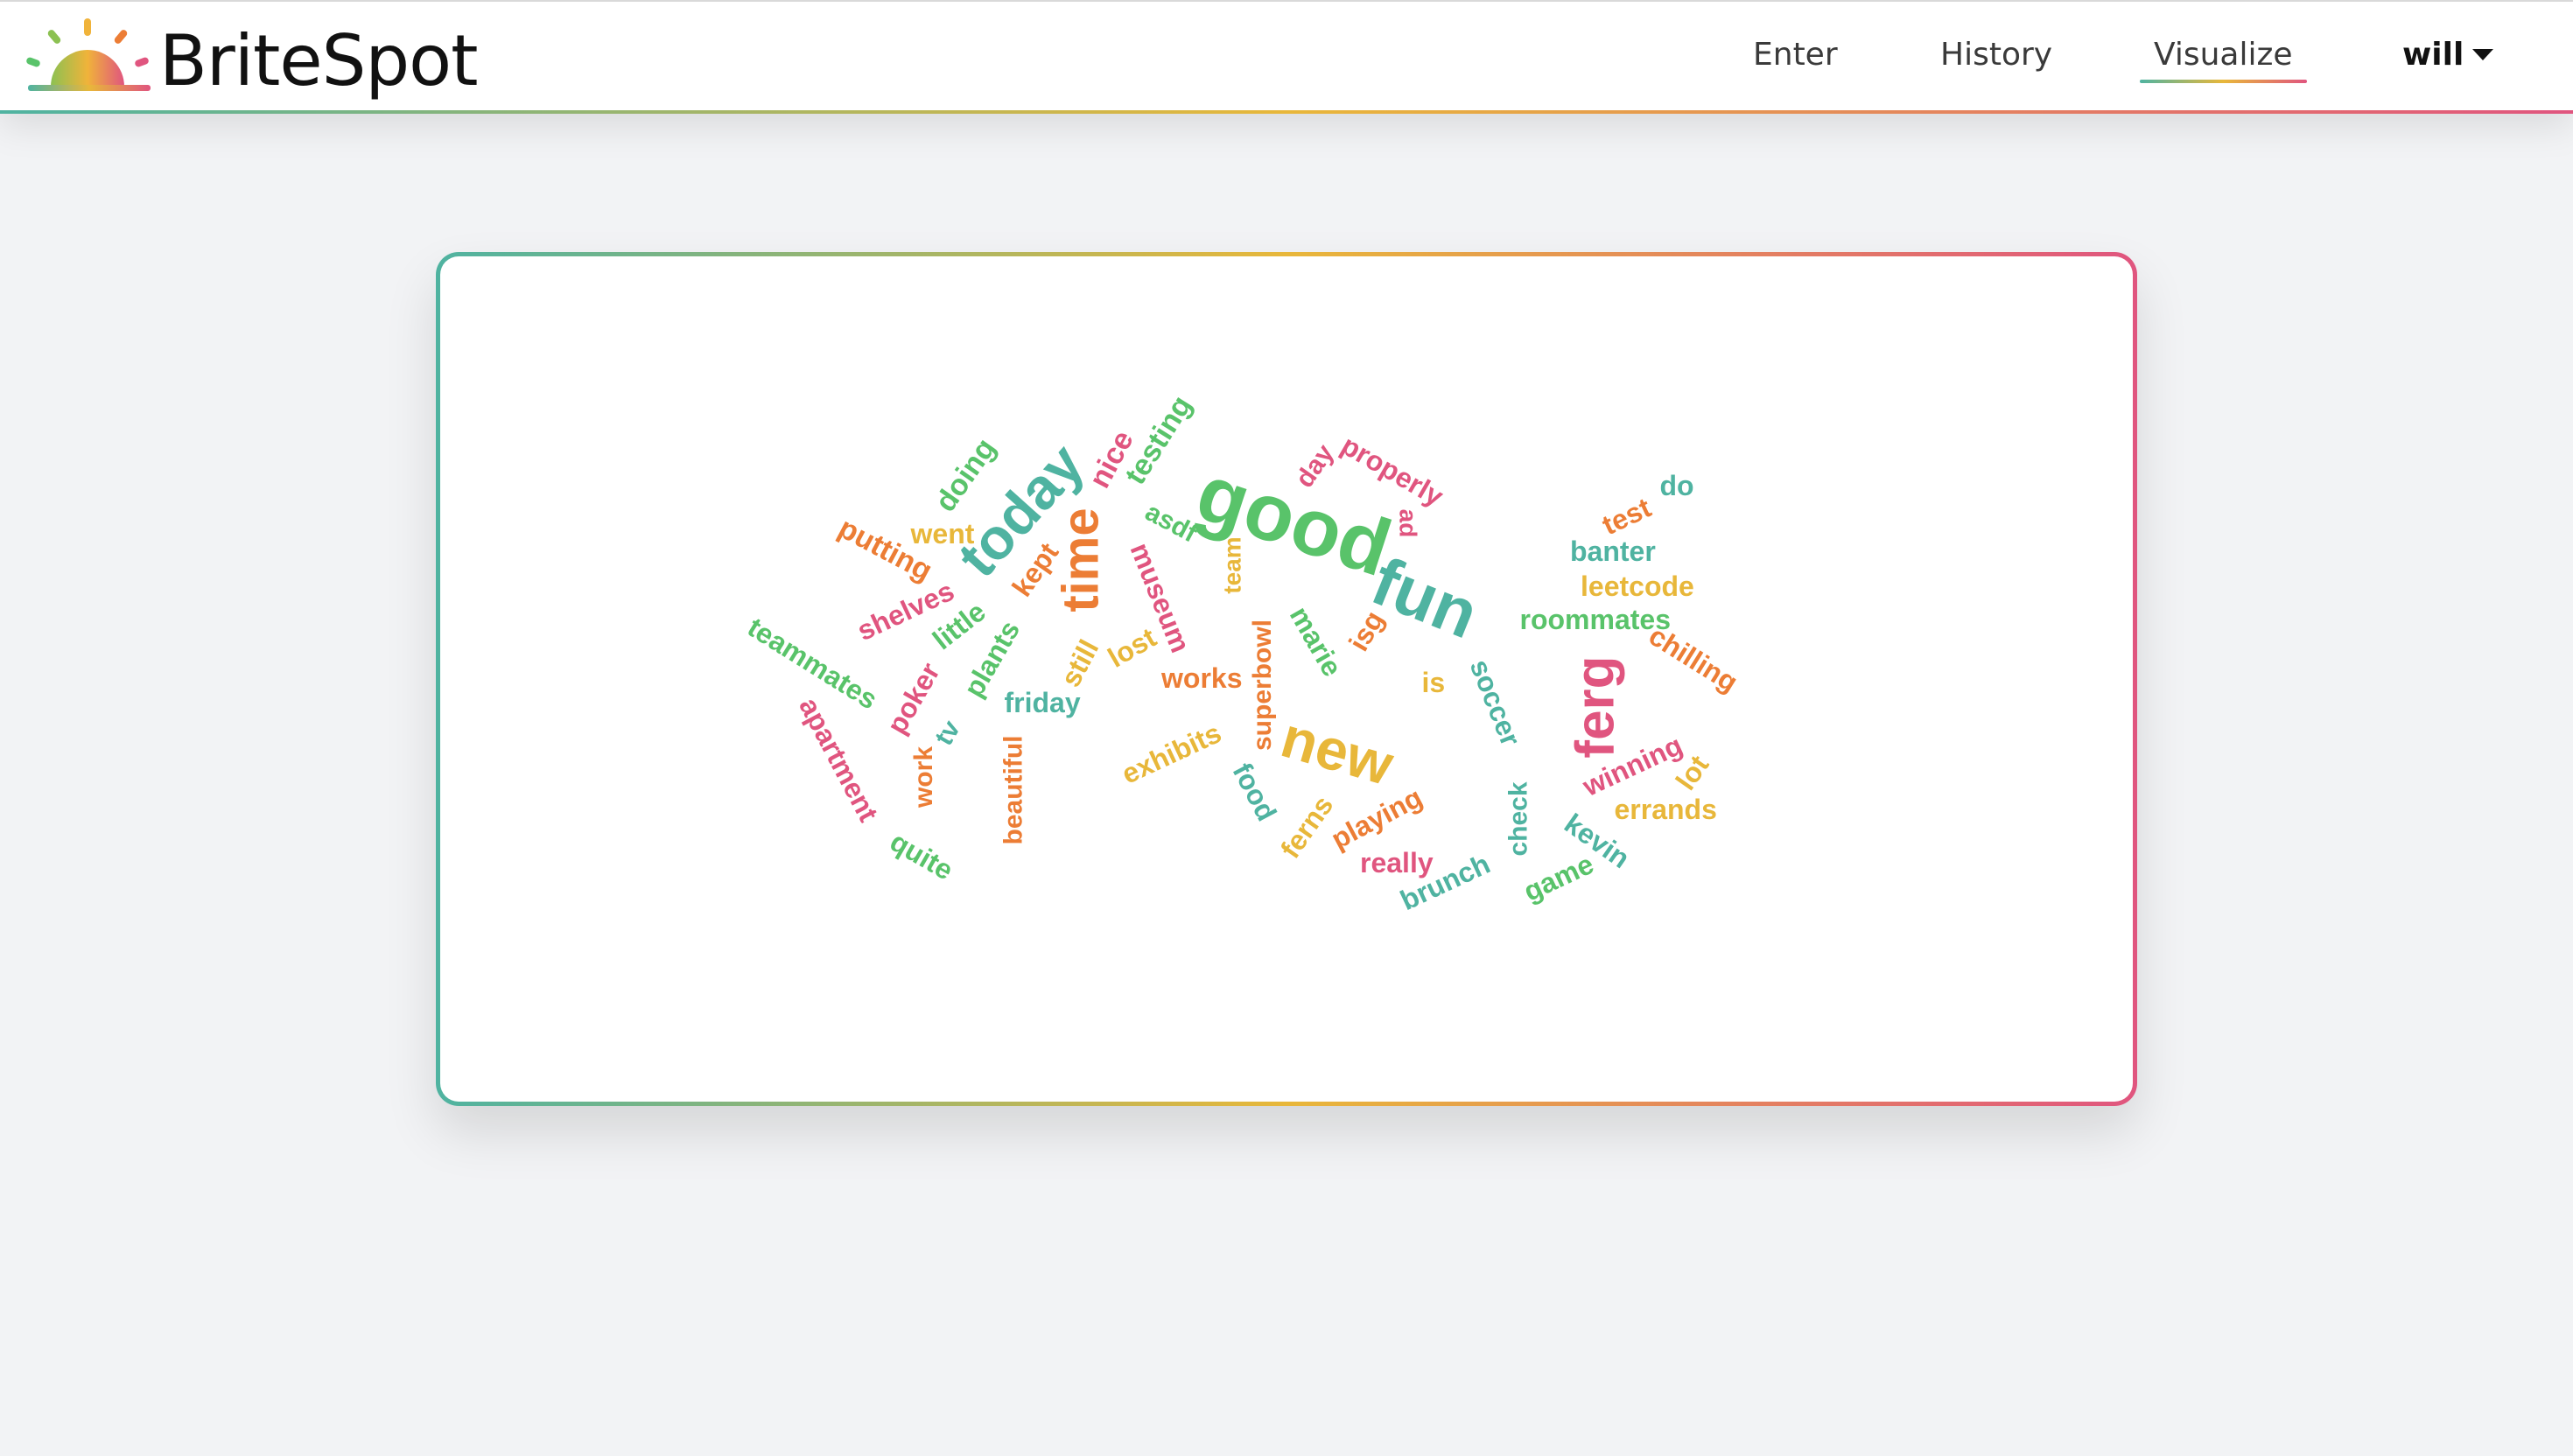  I want to click on word-cloud-word-team: team, so click(1232, 565).